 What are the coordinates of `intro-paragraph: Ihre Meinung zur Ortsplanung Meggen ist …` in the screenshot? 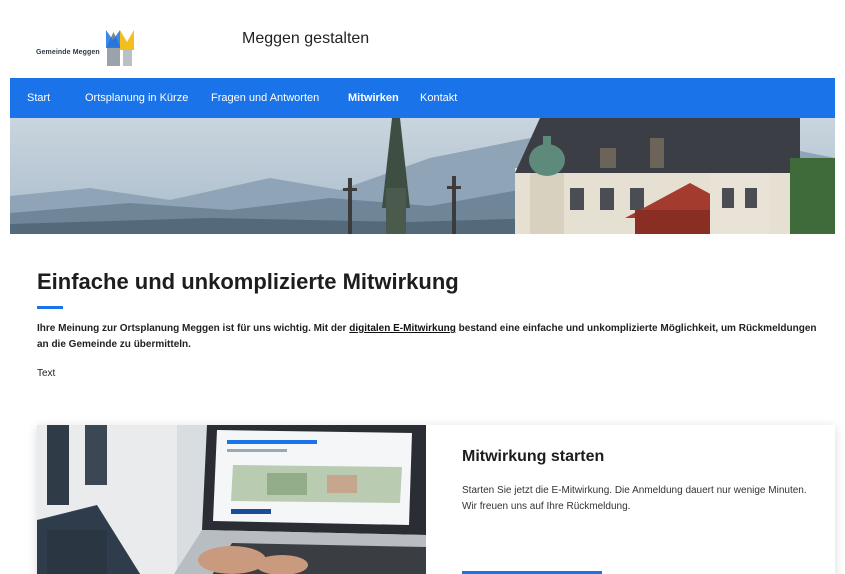 It's located at (432, 337).